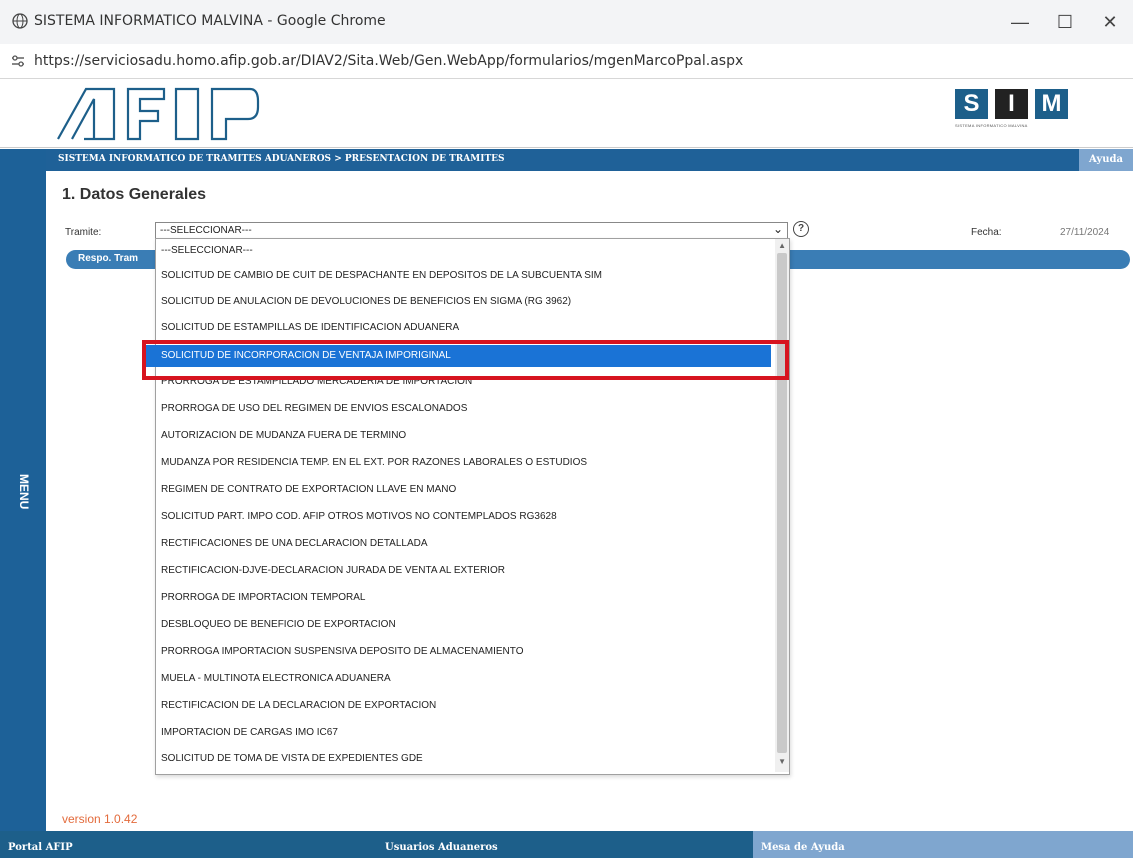 The image size is (1133, 865). What do you see at coordinates (464, 733) in the screenshot?
I see `dropdown-option: IMPORTACION DE CARGAS IMO IC67` at bounding box center [464, 733].